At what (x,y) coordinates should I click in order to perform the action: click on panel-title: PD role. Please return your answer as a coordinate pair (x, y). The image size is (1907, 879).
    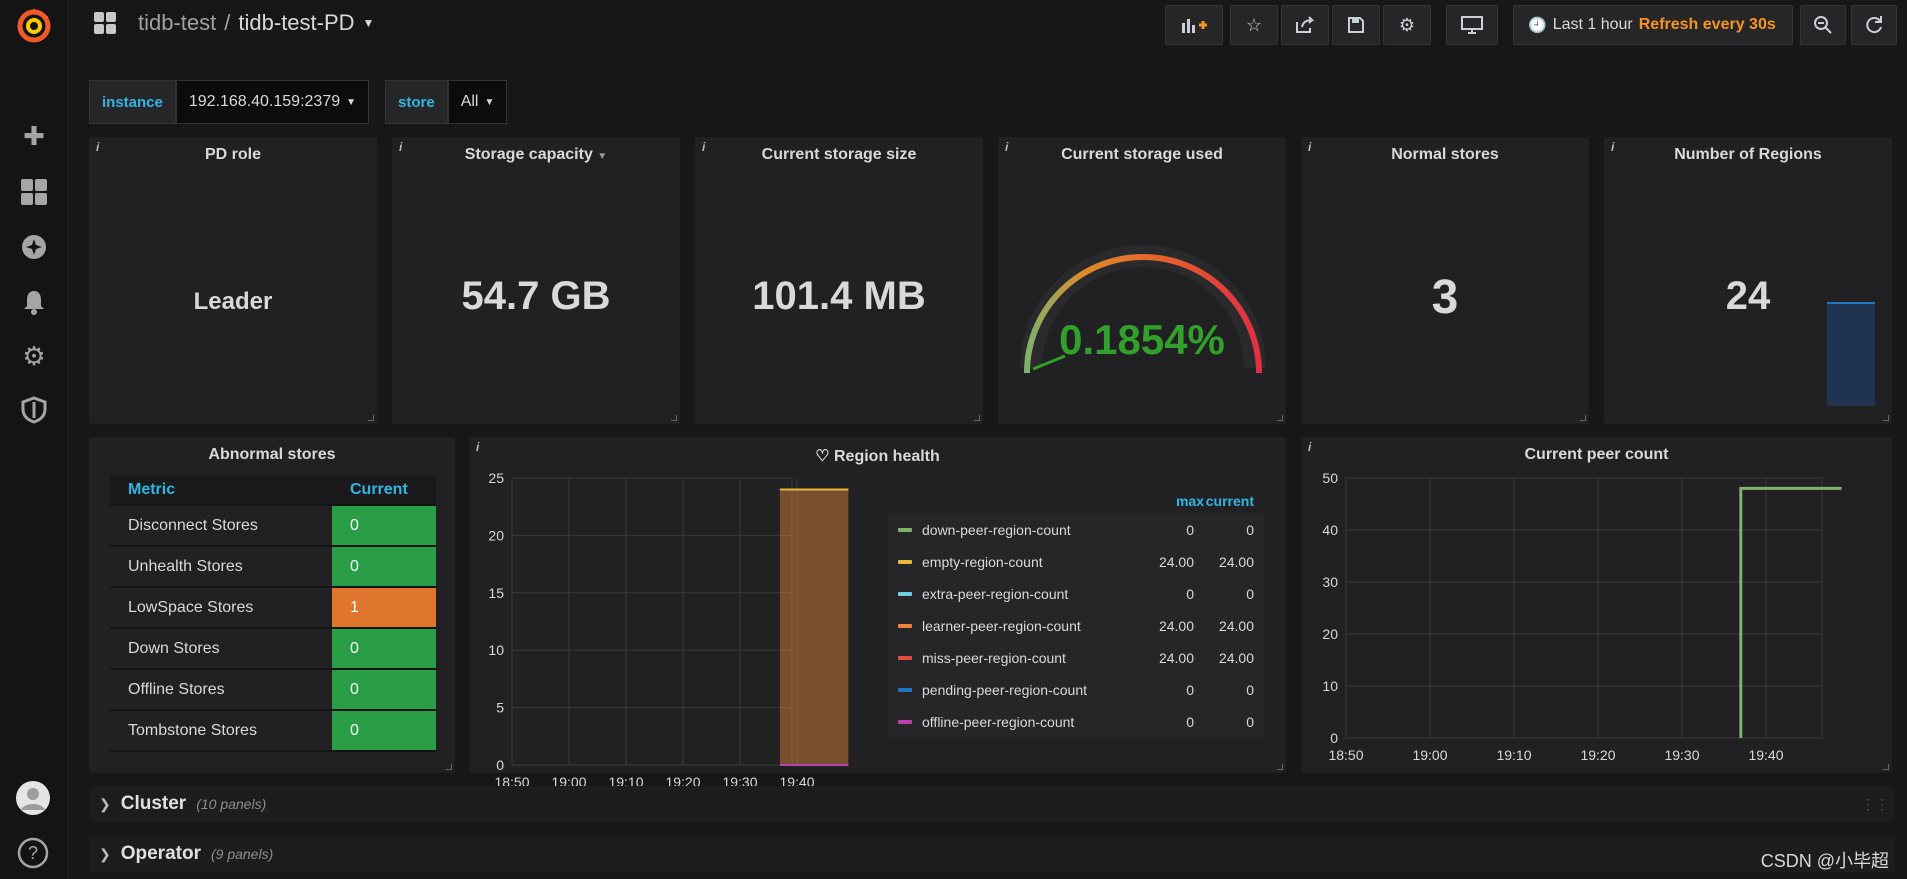
    Looking at the image, I should click on (233, 155).